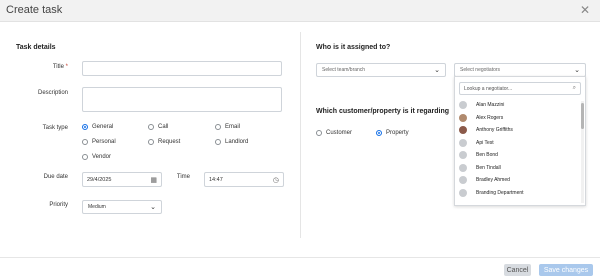  Describe the element at coordinates (517, 143) in the screenshot. I see `negotiator-option: Api Test` at that location.